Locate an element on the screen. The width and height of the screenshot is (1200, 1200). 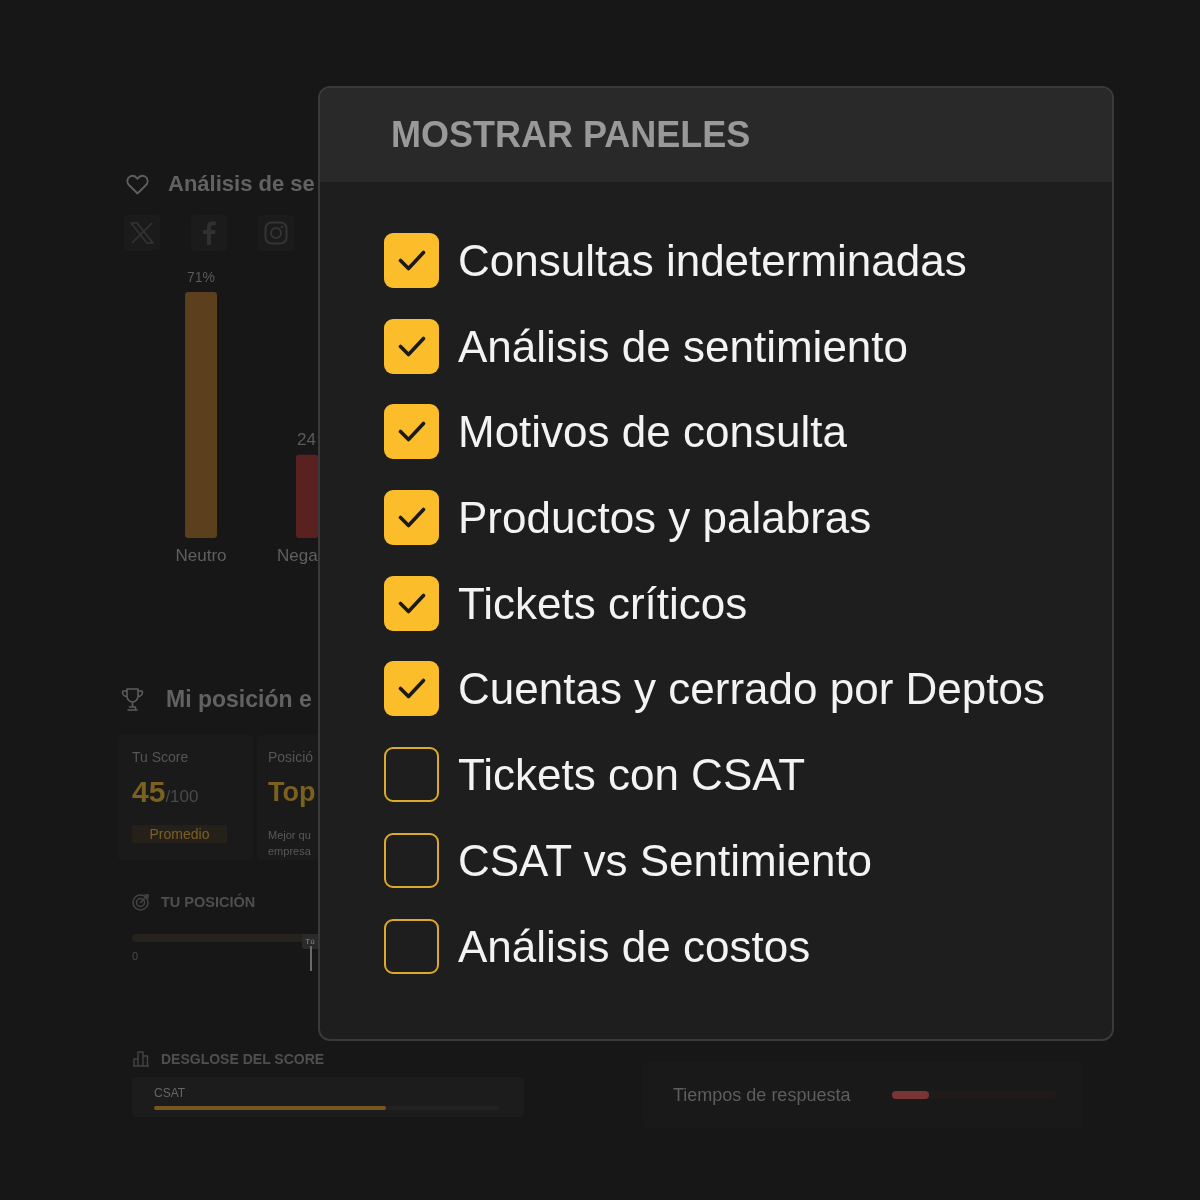
option-label: Análisis de sentimiento is located at coordinates (683, 346).